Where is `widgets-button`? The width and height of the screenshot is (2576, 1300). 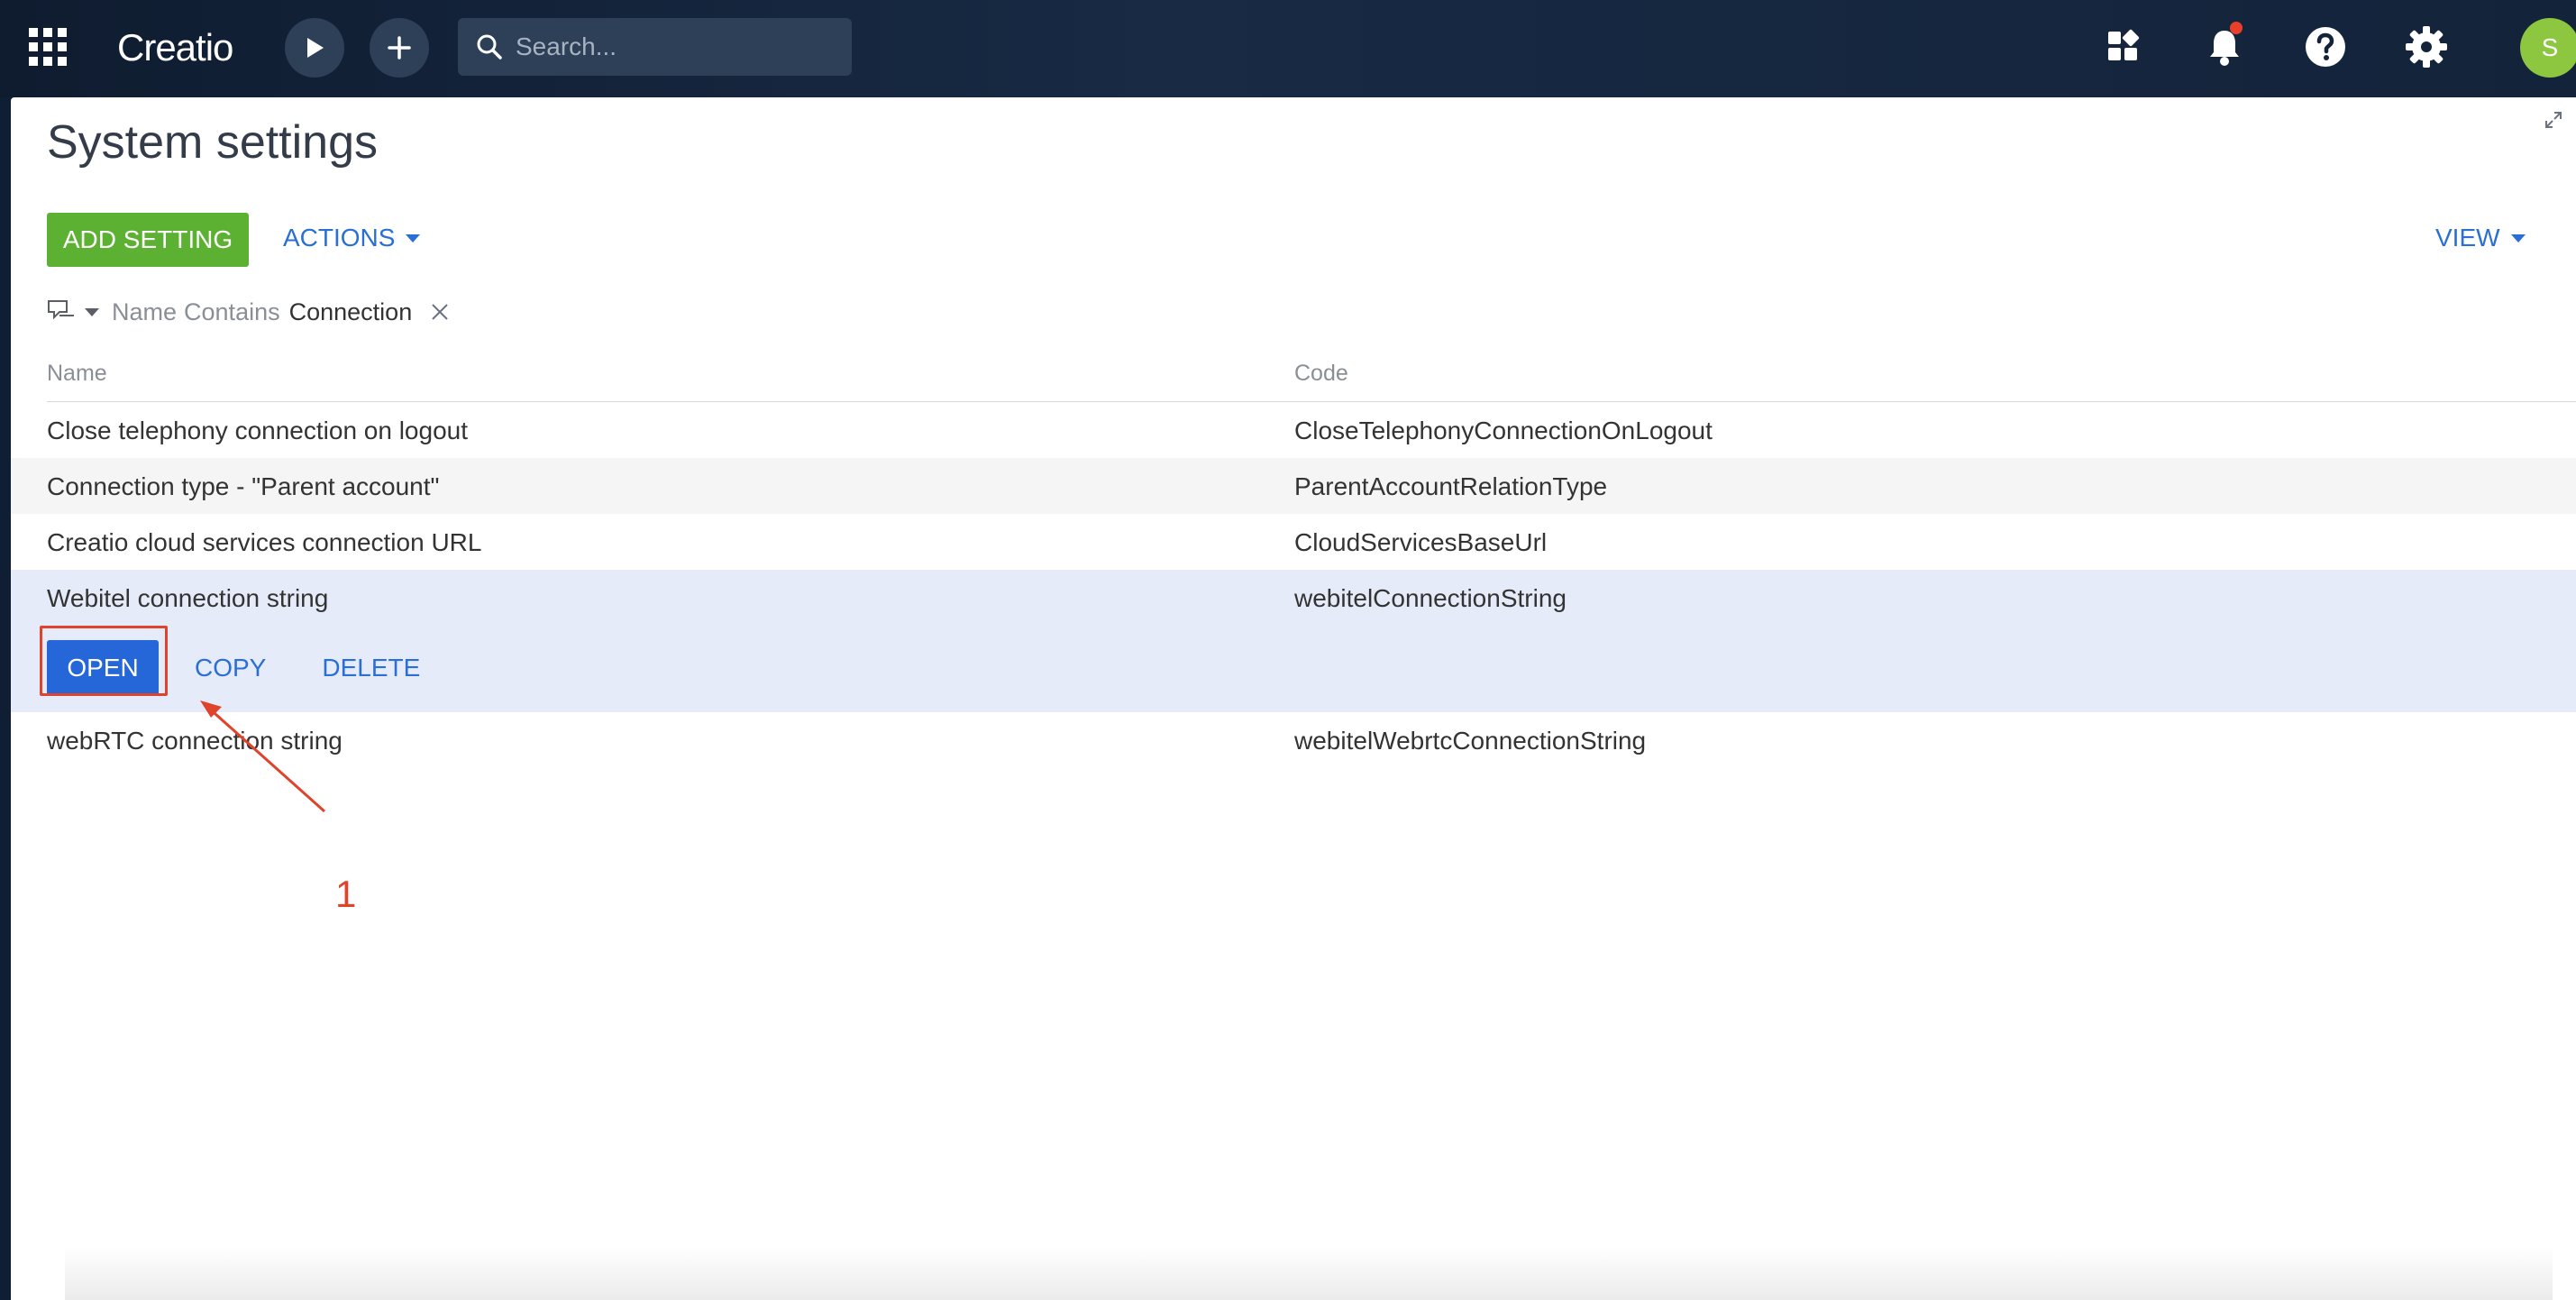 widgets-button is located at coordinates (2123, 47).